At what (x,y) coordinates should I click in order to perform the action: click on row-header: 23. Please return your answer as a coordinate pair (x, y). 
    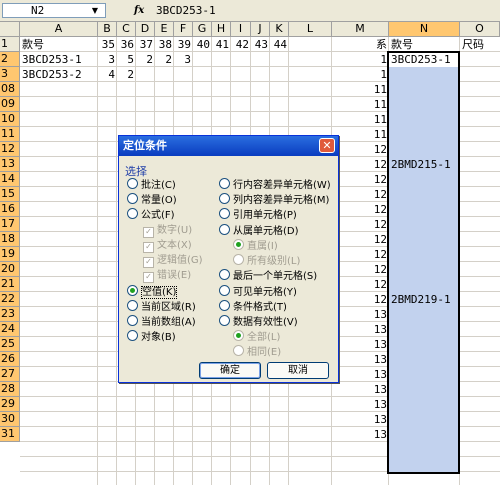
    Looking at the image, I should click on (10, 314).